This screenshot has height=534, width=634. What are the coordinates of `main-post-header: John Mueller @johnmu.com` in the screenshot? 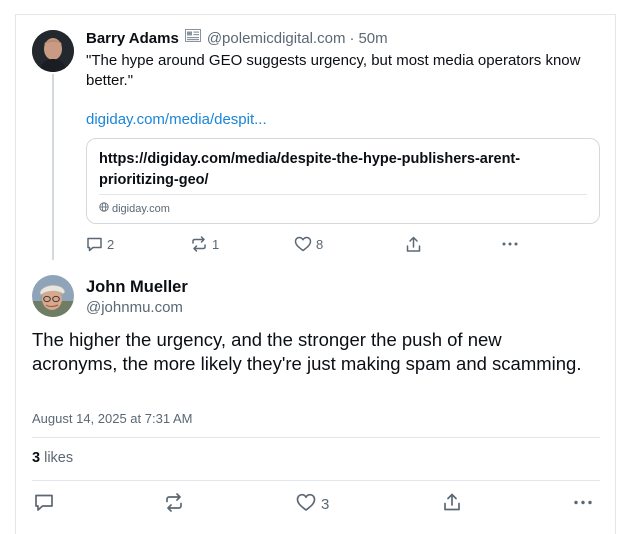 It's located at (137, 297).